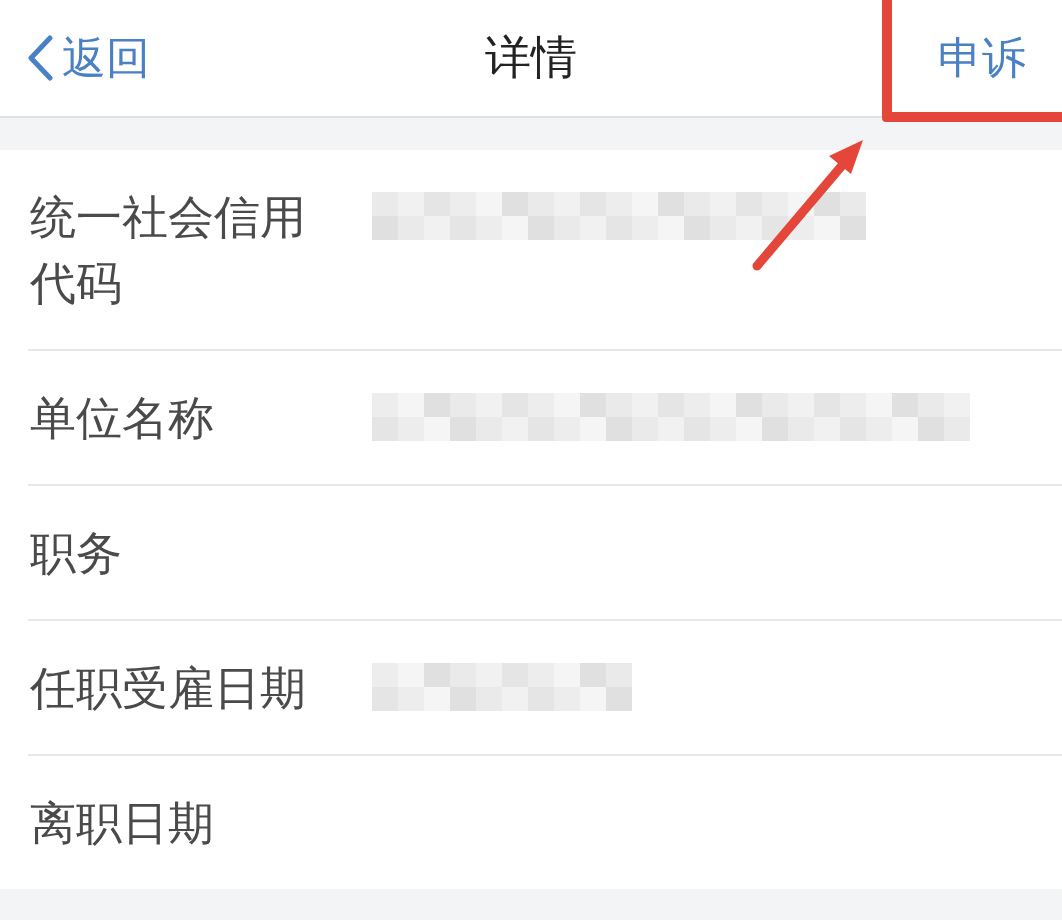 The height and width of the screenshot is (920, 1062). I want to click on page-title: 详情, so click(531, 57).